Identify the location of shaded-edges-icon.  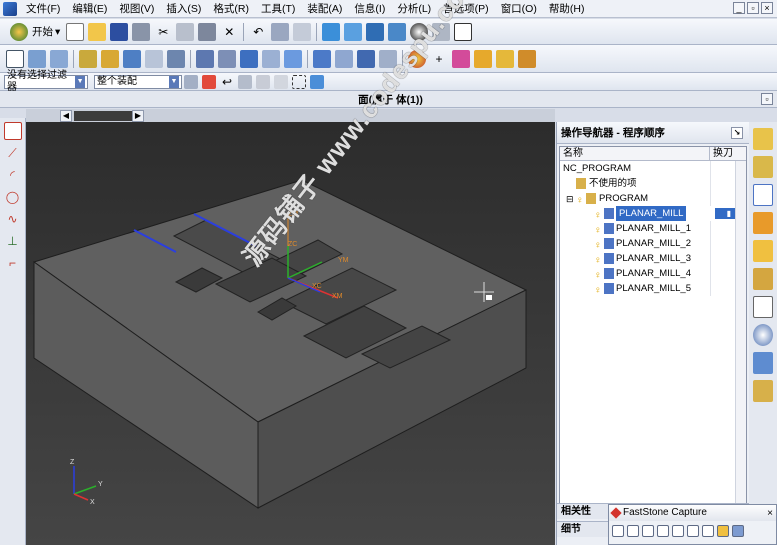
(375, 31).